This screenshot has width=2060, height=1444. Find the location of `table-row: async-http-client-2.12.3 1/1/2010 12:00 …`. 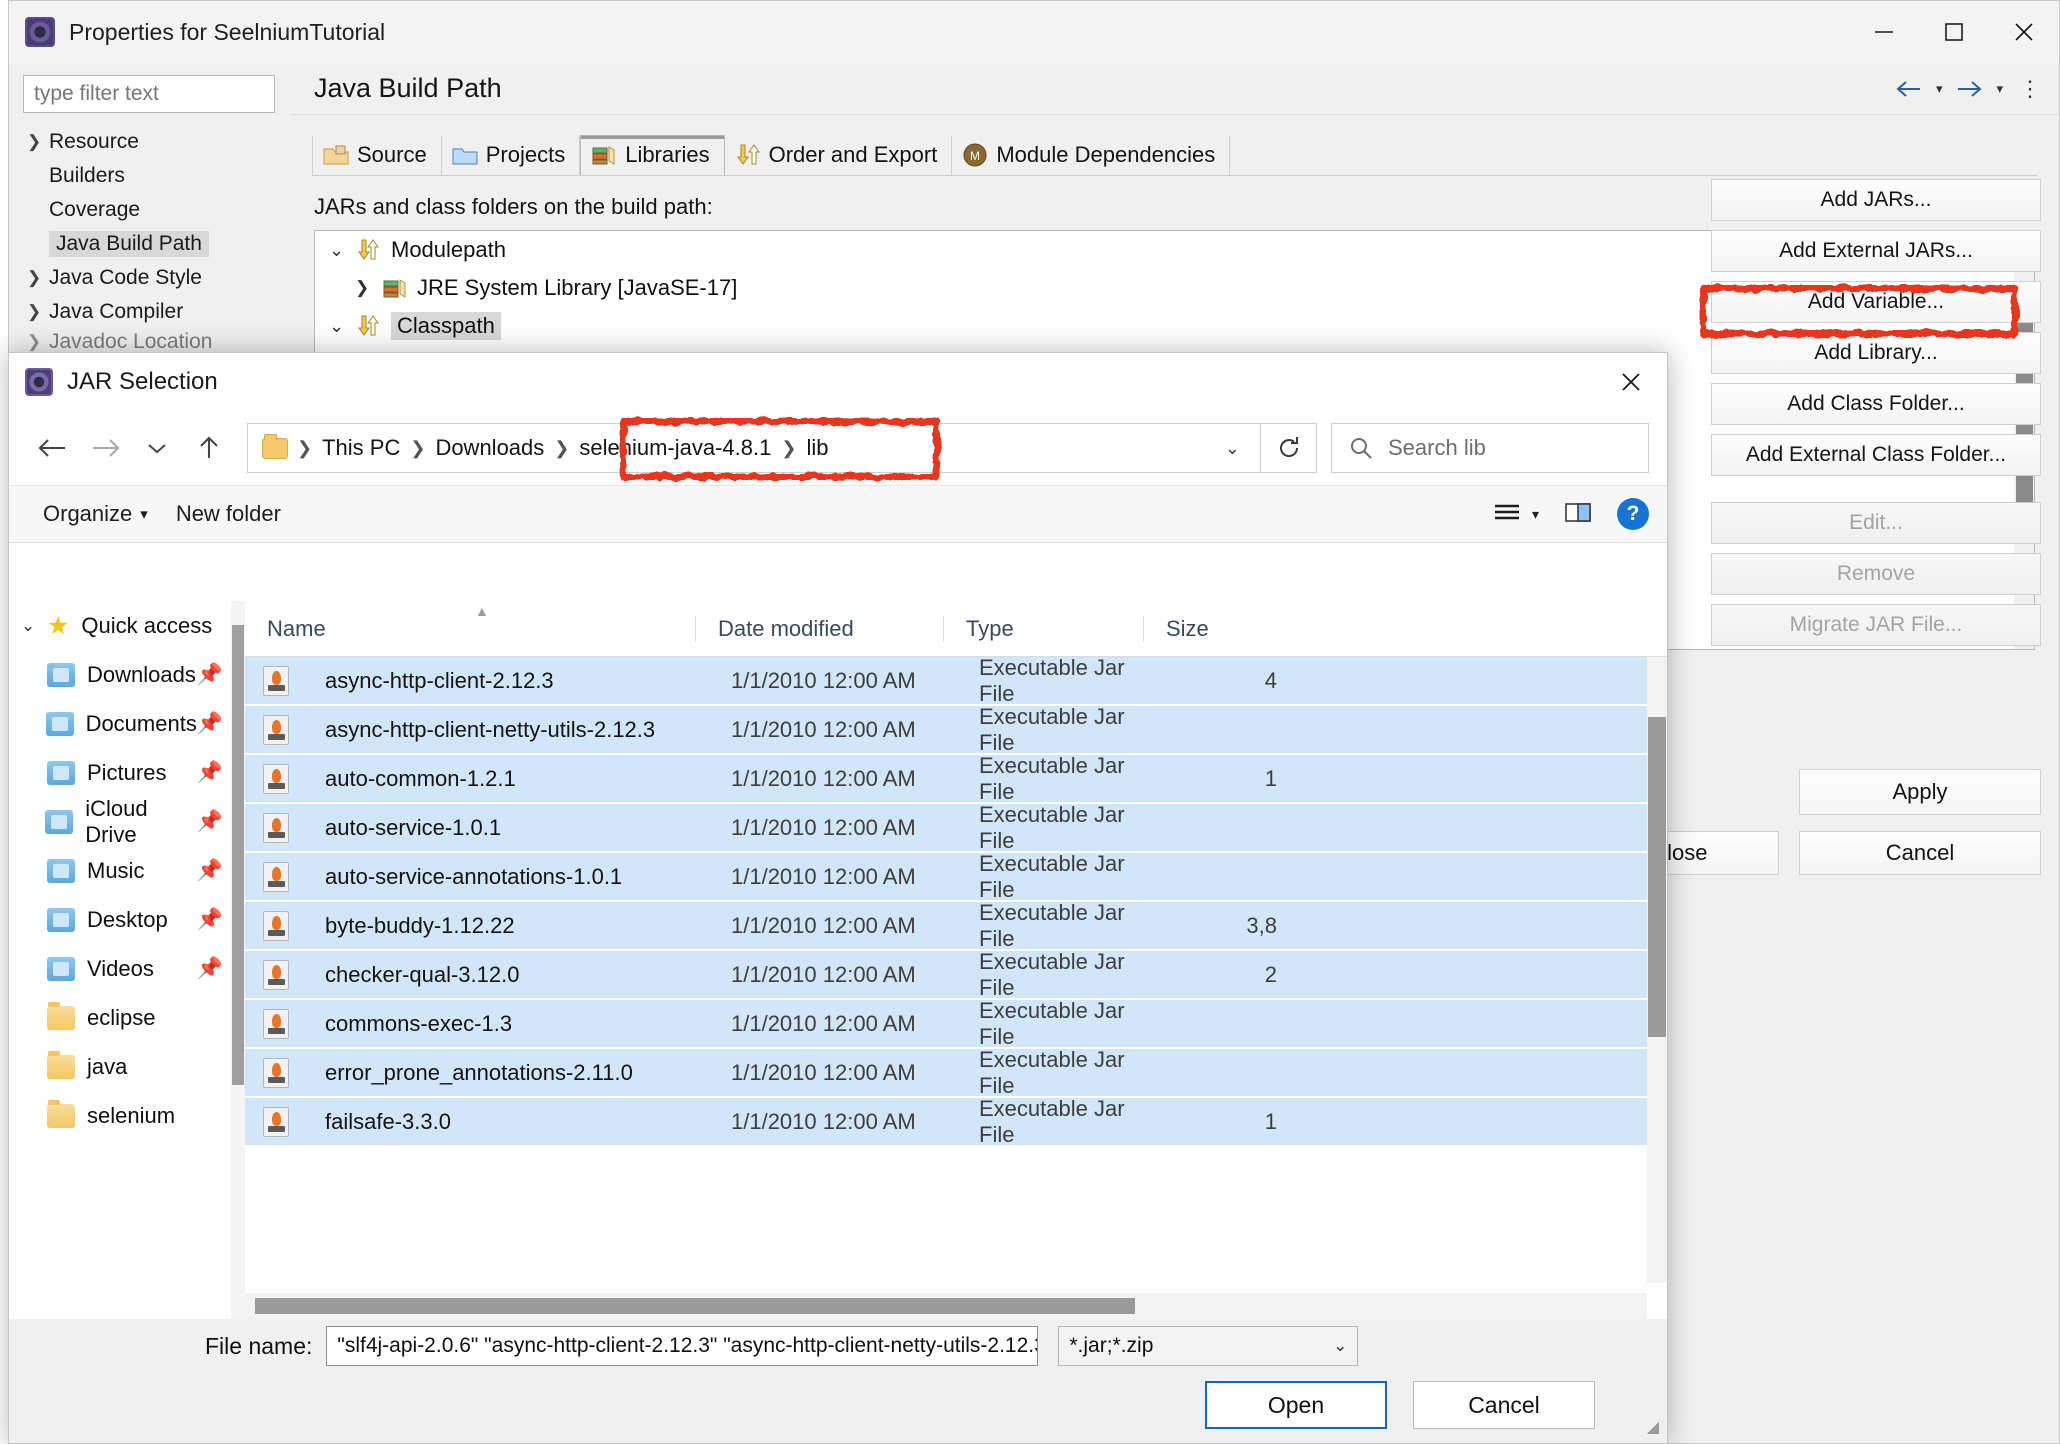

table-row: async-http-client-2.12.3 1/1/2010 12:00 … is located at coordinates (956, 680).